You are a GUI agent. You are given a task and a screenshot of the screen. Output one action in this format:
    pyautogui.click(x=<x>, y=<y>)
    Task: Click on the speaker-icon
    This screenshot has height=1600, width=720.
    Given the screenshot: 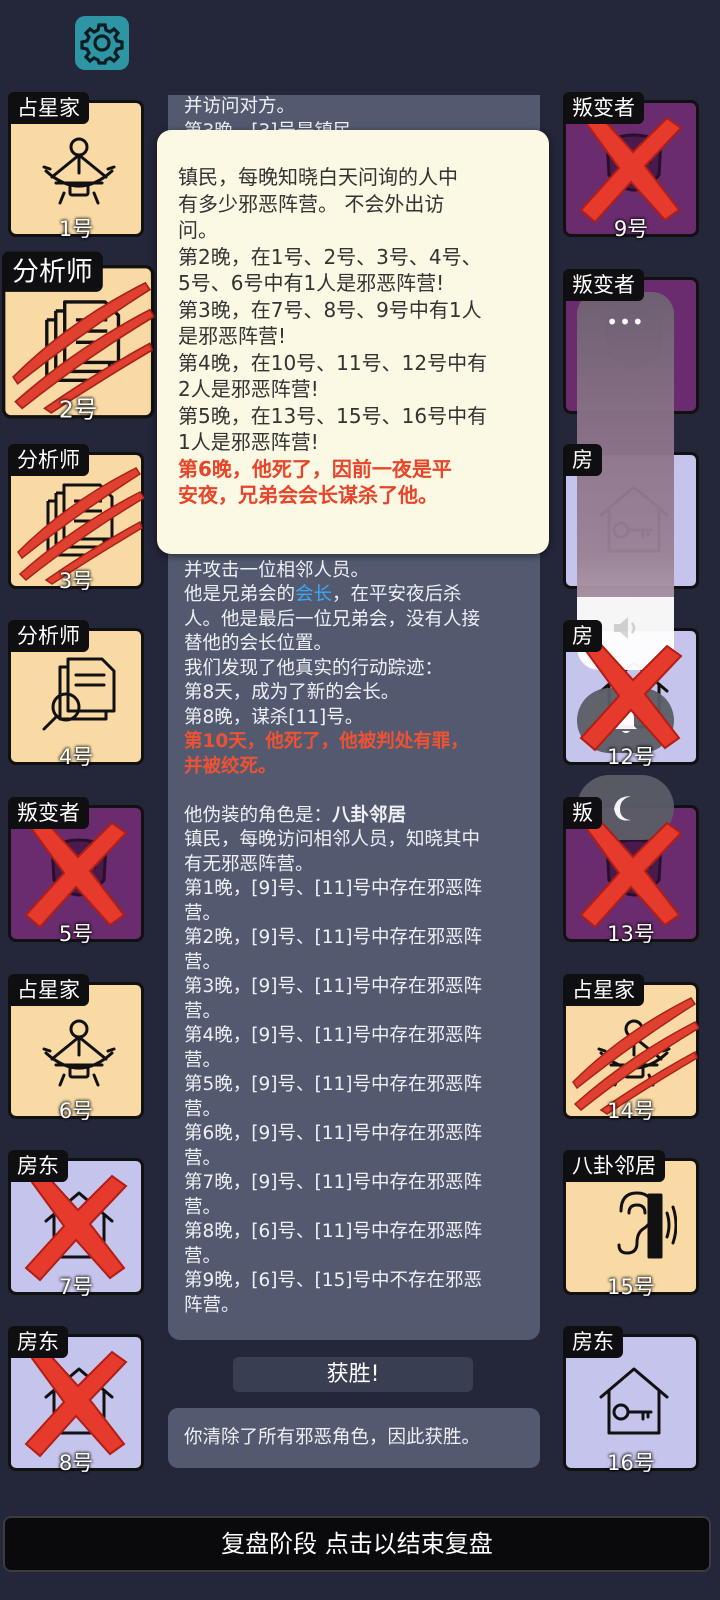 What is the action you would take?
    pyautogui.click(x=625, y=628)
    